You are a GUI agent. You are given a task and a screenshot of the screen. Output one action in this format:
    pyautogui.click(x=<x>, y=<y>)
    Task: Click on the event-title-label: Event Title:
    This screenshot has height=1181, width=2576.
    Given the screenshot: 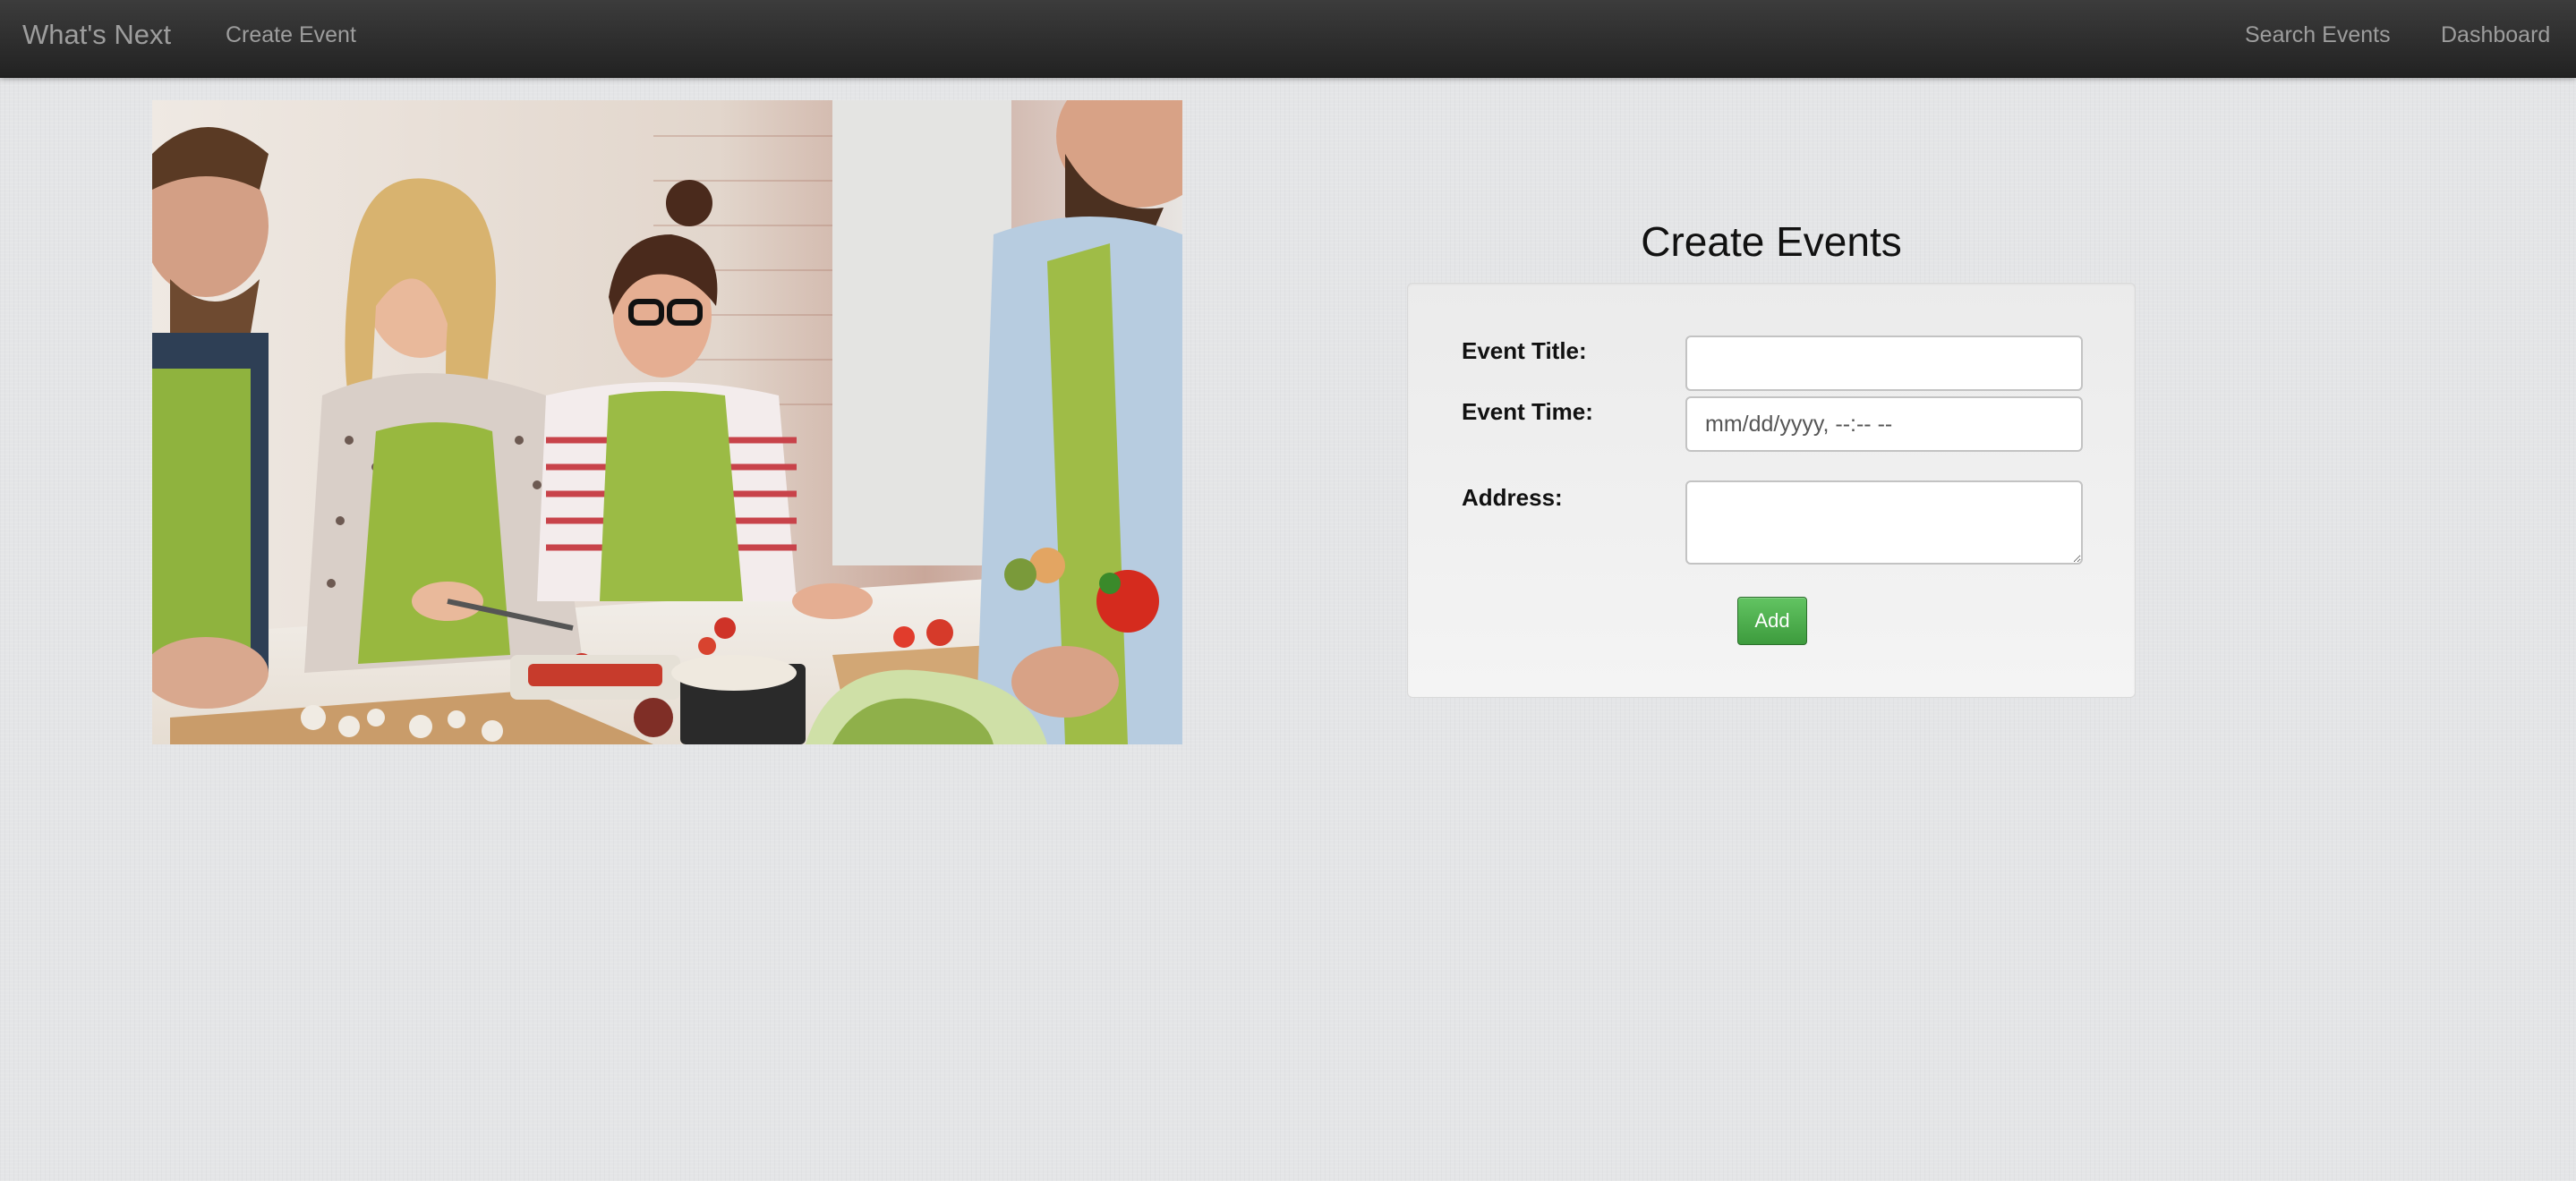 What is the action you would take?
    pyautogui.click(x=1524, y=350)
    